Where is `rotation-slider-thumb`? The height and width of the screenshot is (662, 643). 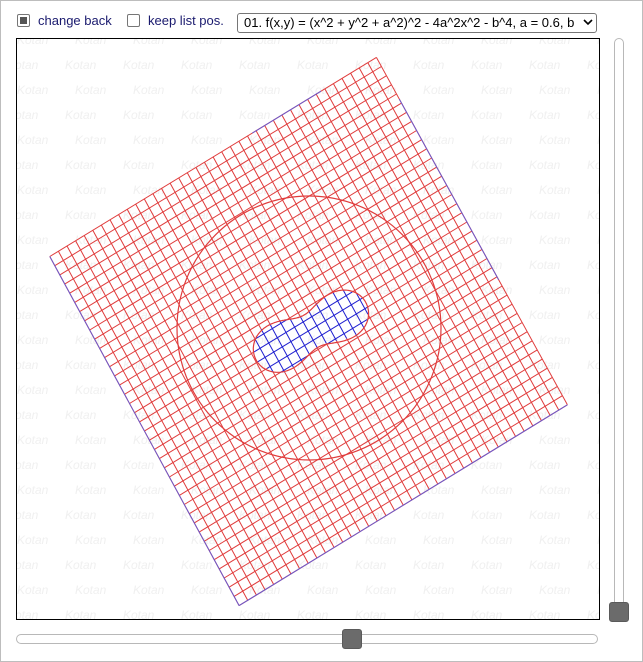 rotation-slider-thumb is located at coordinates (351, 639).